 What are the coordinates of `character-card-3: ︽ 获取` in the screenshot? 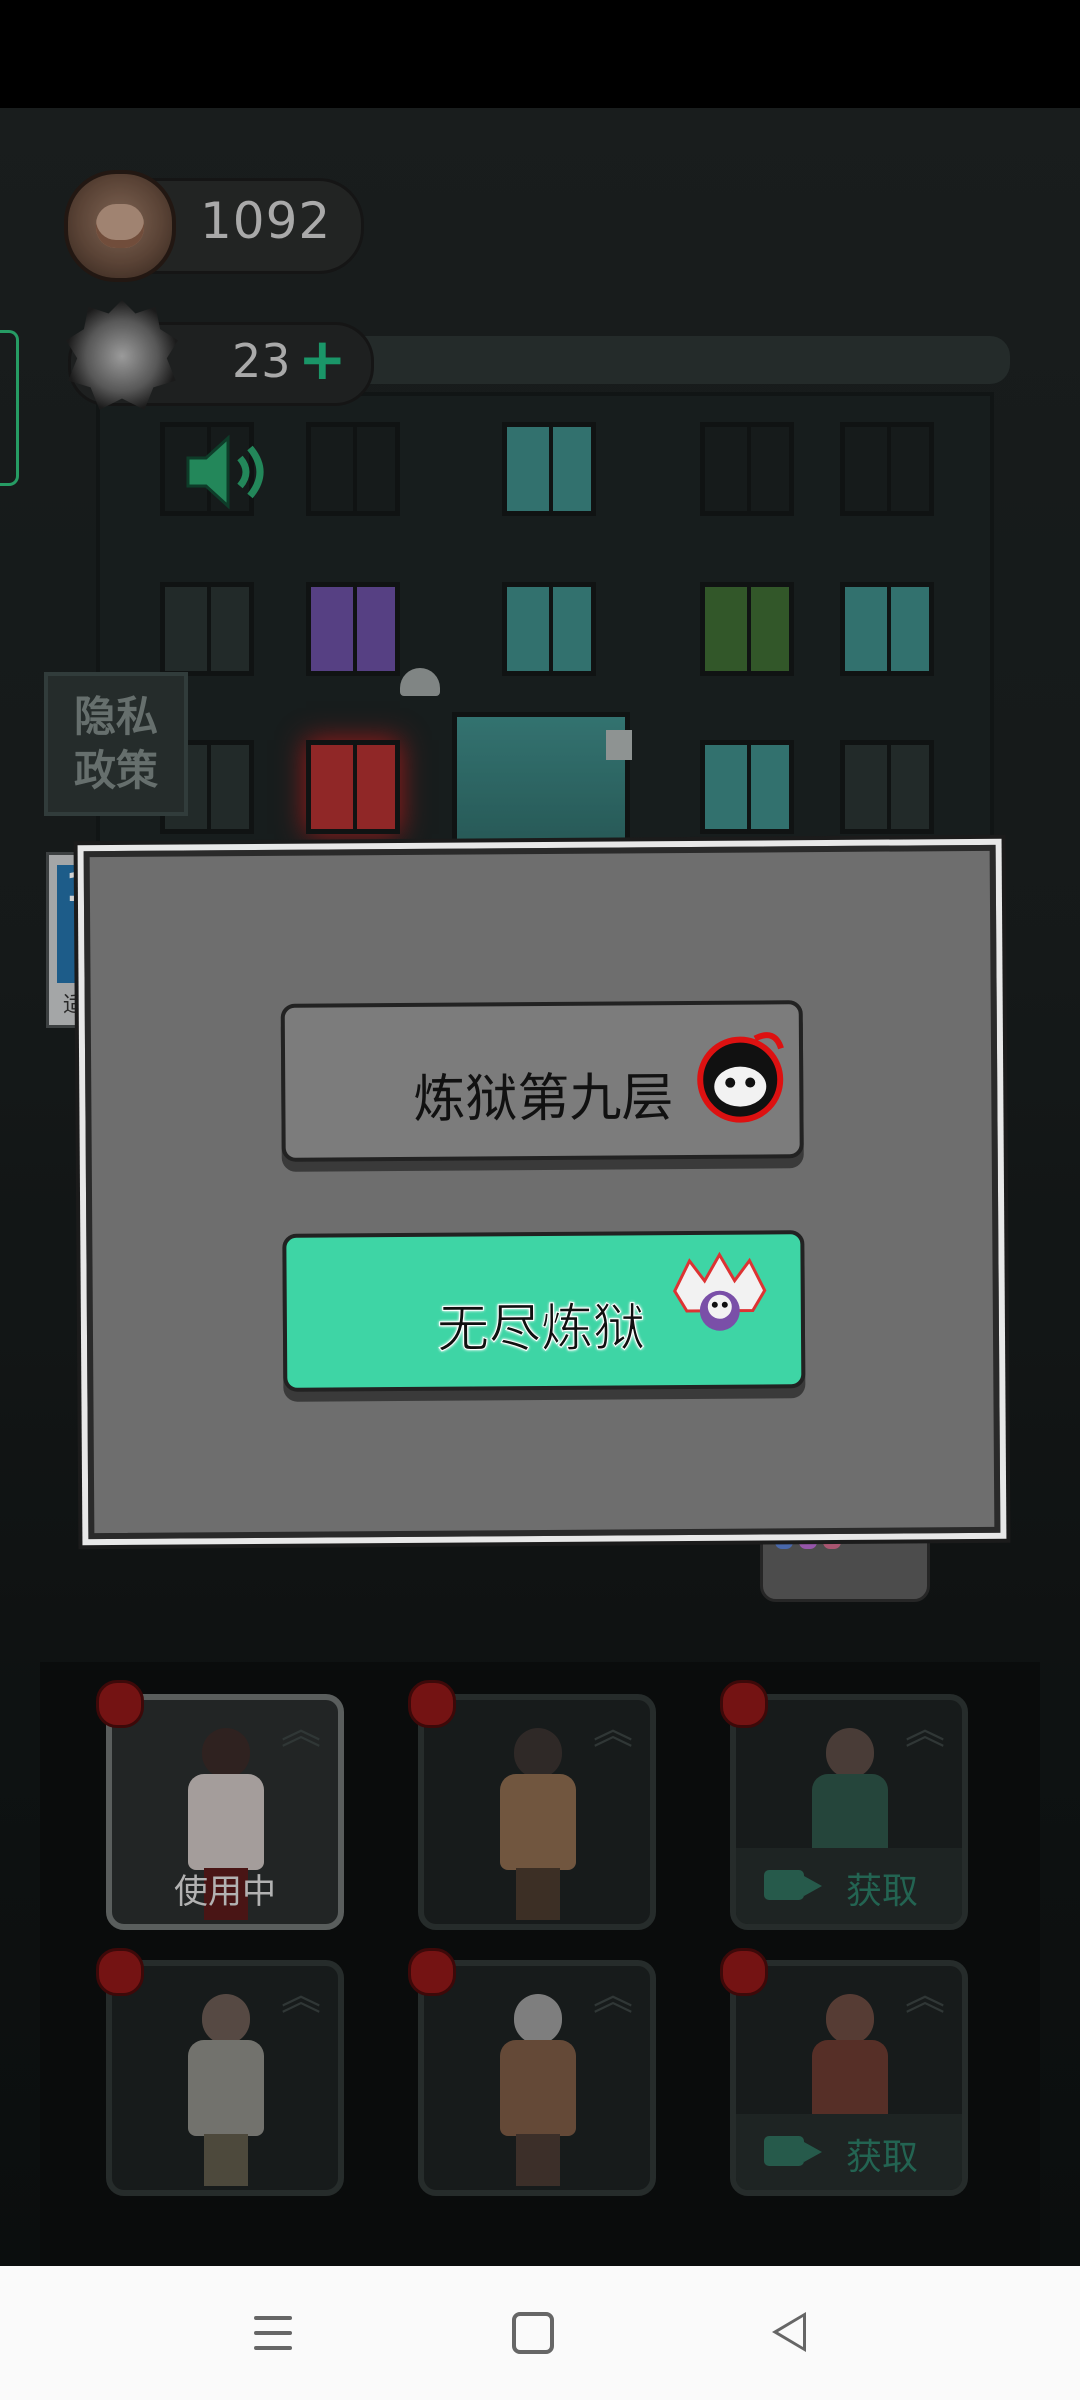 It's located at (849, 1812).